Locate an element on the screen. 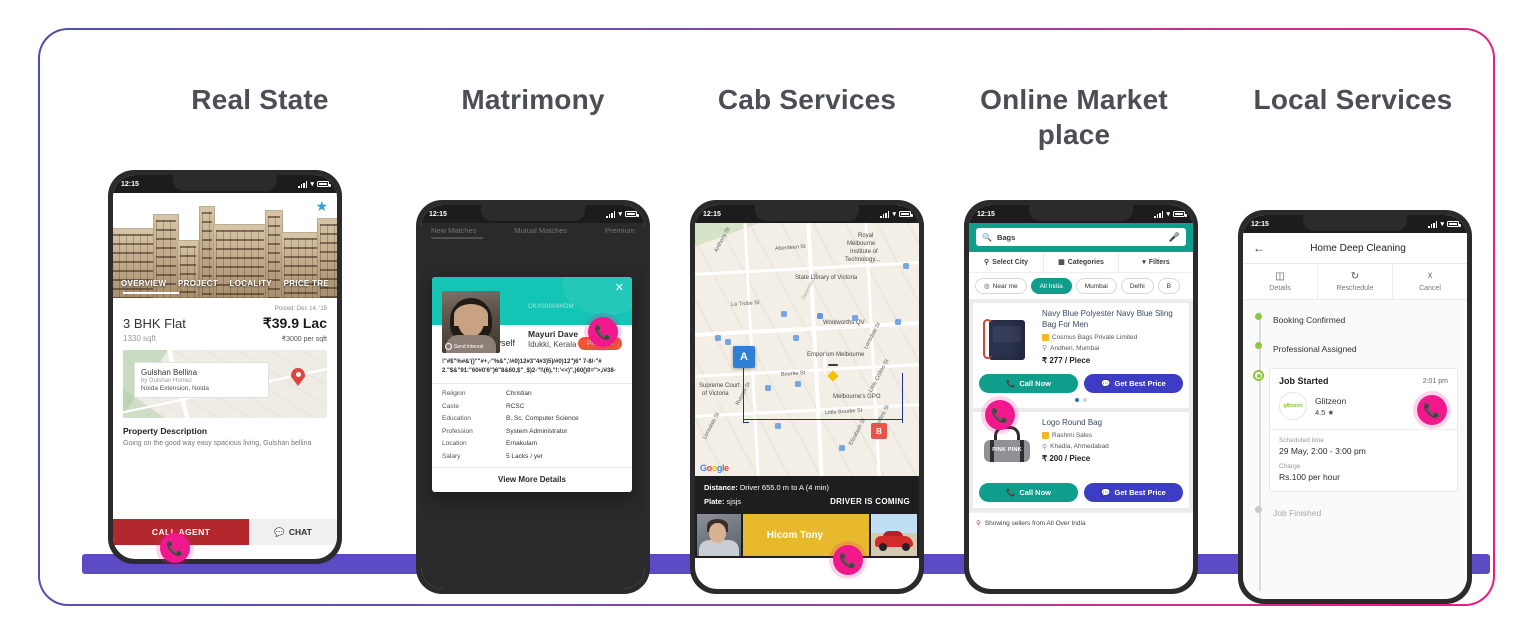 The height and width of the screenshot is (634, 1533). title-price-row: 3 BHK Flat ₹39.9 Lac is located at coordinates (225, 323).